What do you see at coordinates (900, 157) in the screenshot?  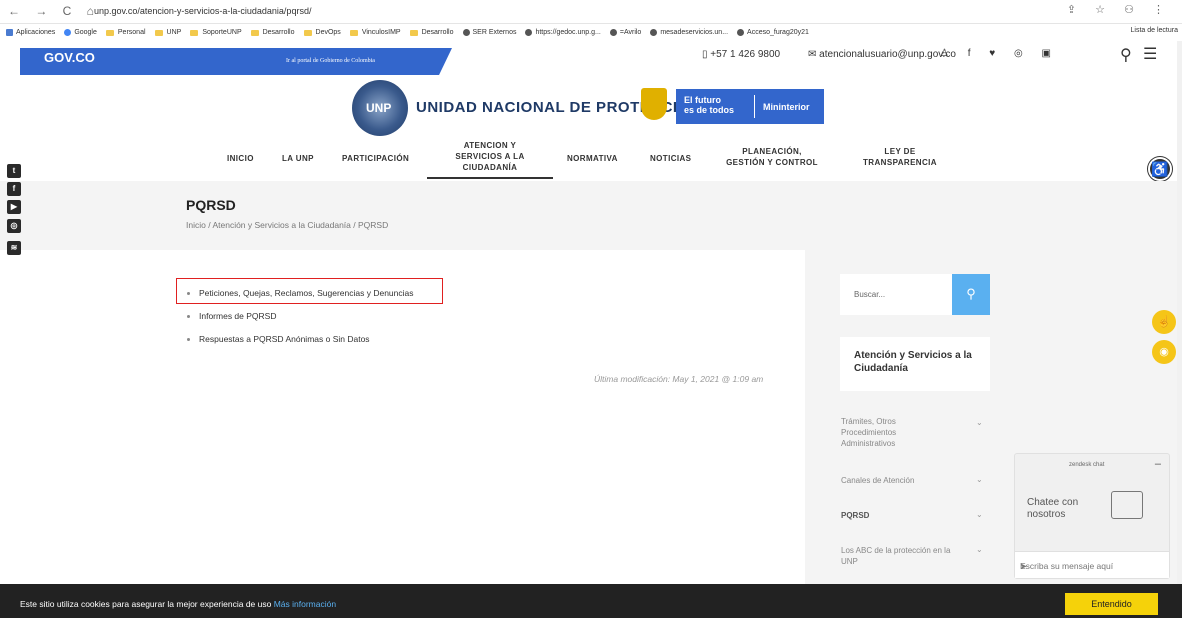 I see `nav-item-transparencia: LEY DE TRANSPARENCIA` at bounding box center [900, 157].